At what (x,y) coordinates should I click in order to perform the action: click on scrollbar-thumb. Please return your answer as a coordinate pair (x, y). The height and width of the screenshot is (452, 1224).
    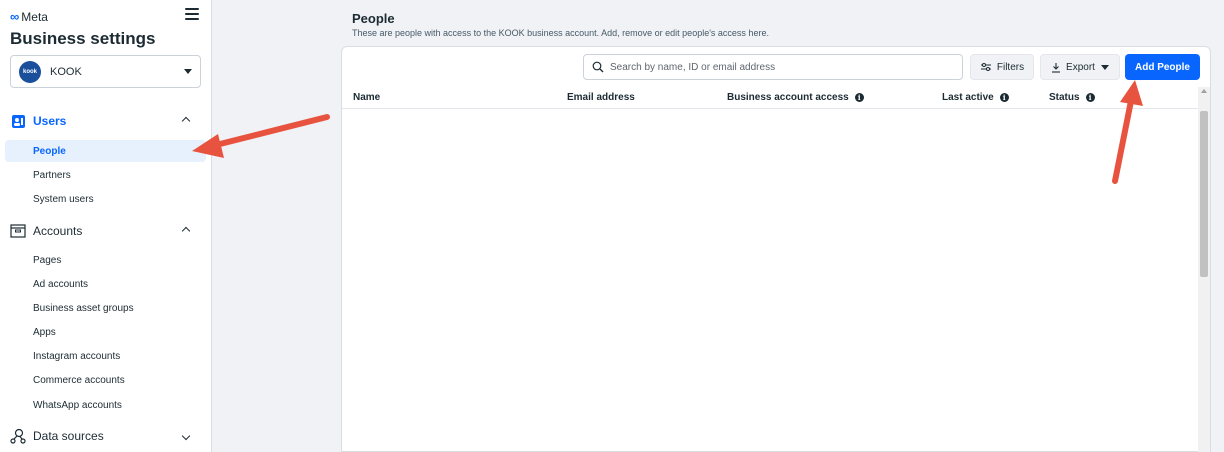
    Looking at the image, I should click on (1204, 194).